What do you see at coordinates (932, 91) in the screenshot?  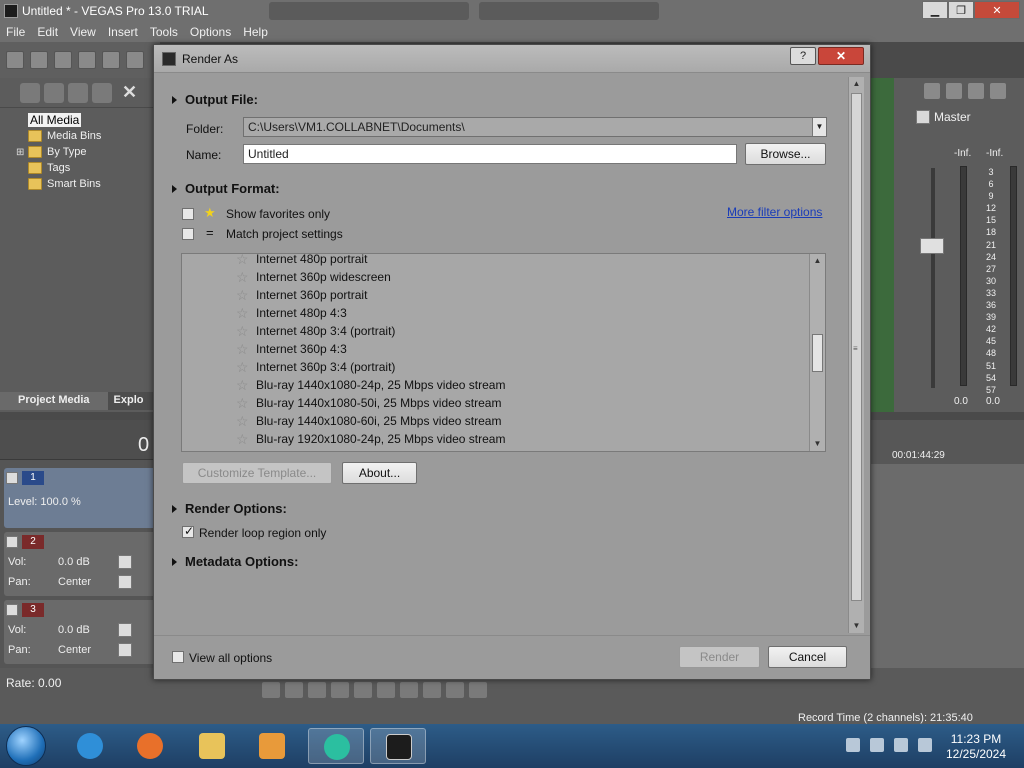 I see `mixer-properties-icon` at bounding box center [932, 91].